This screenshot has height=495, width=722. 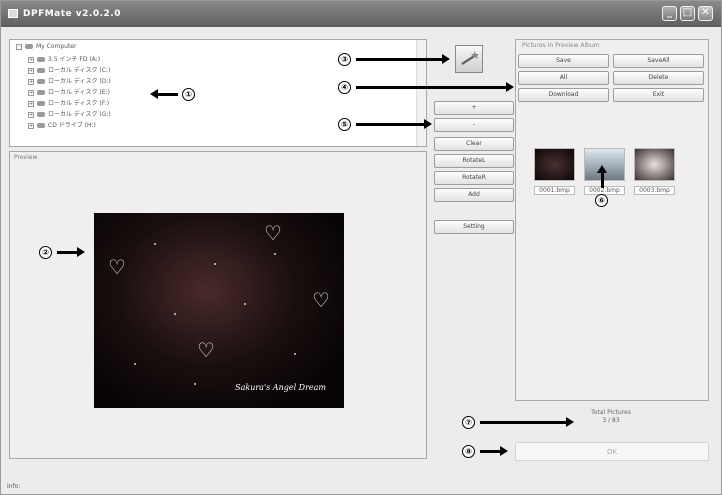 I want to click on maximize-icon: □, so click(x=687, y=13).